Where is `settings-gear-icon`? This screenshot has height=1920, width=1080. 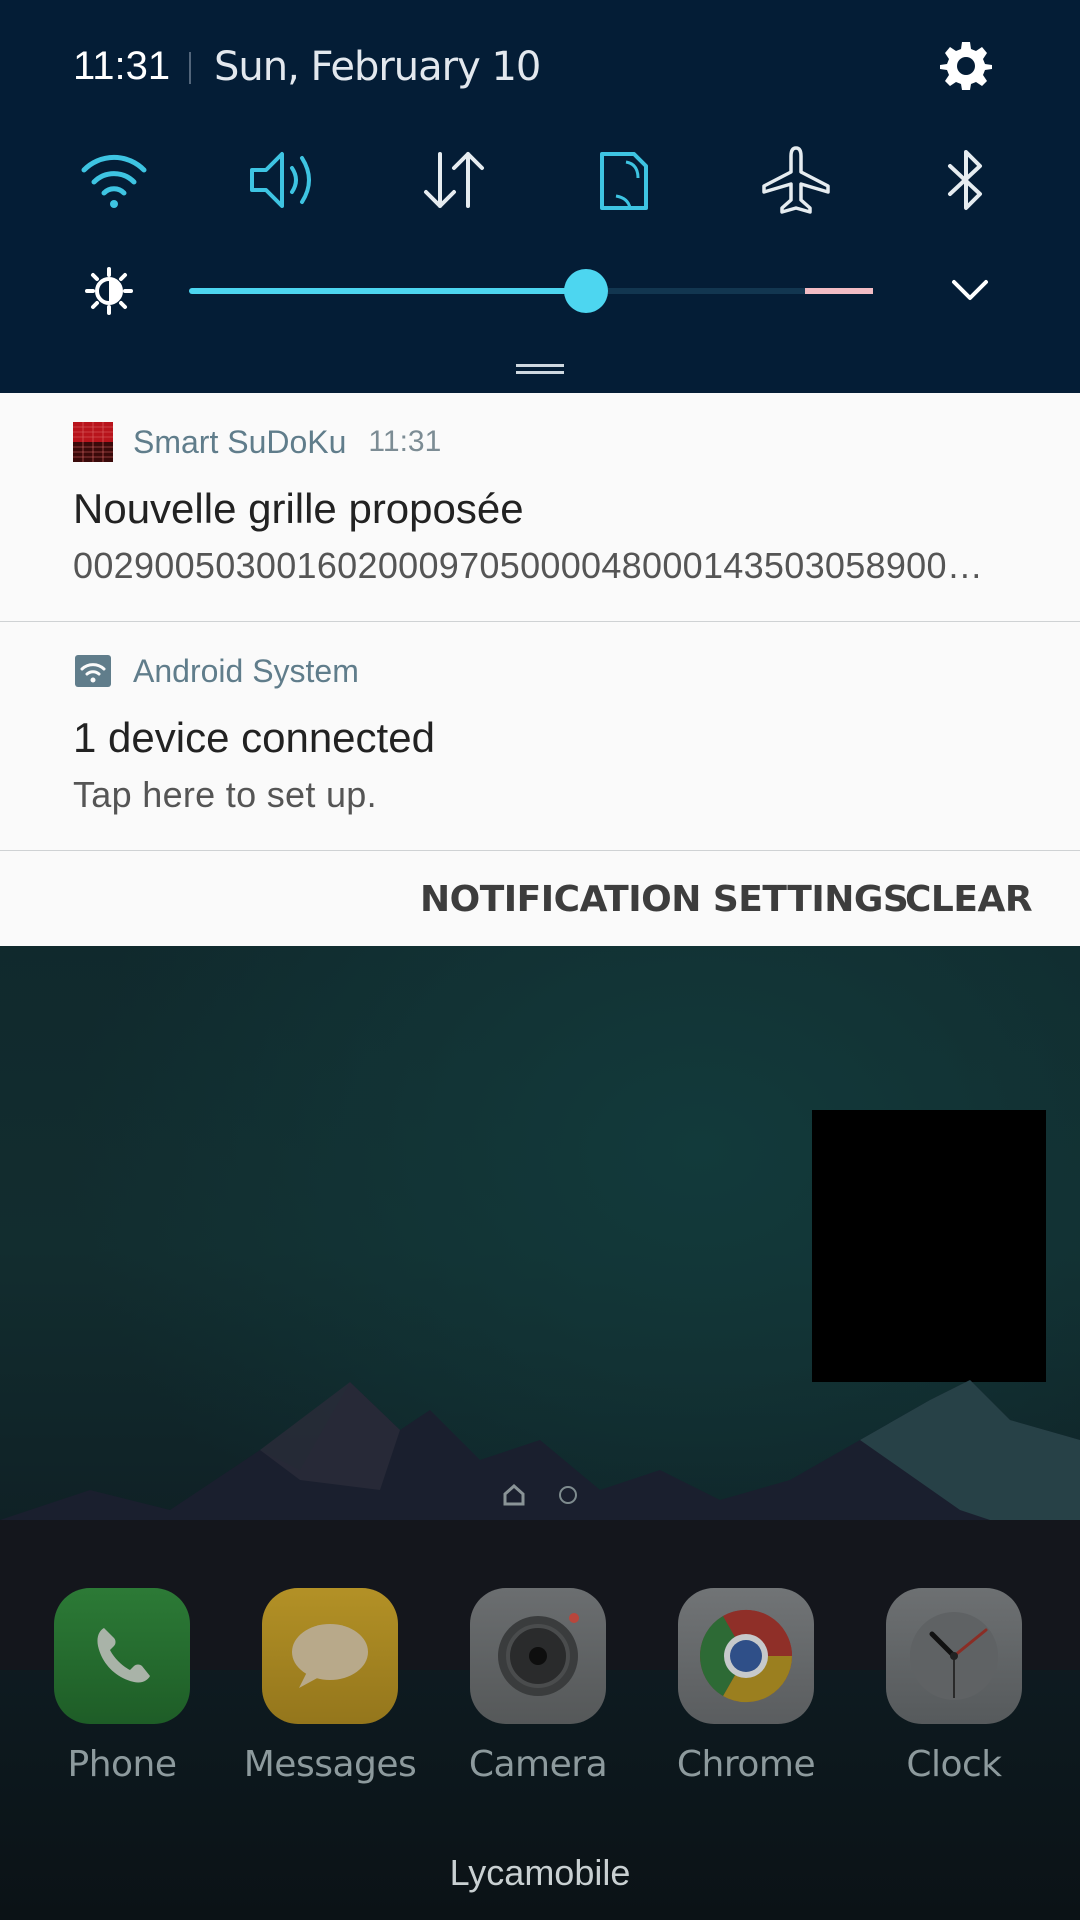 settings-gear-icon is located at coordinates (966, 66).